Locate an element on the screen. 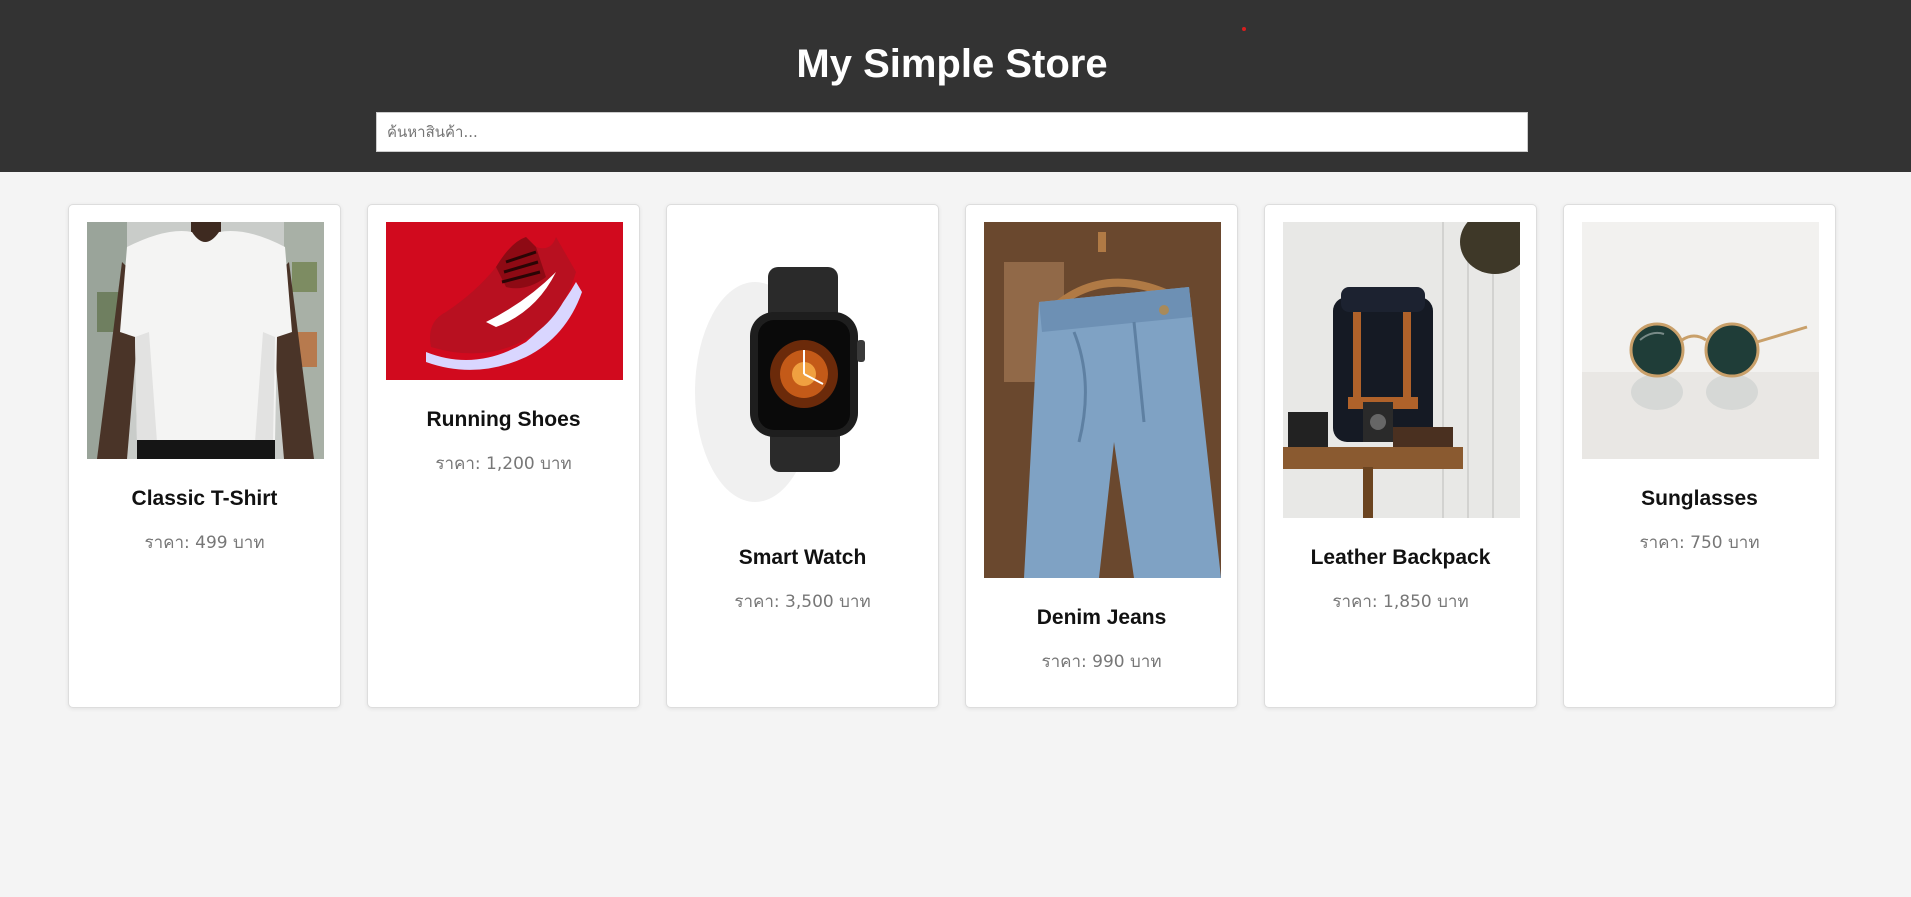 Image resolution: width=1911 pixels, height=897 pixels. page-title: My Simple Store is located at coordinates (952, 64).